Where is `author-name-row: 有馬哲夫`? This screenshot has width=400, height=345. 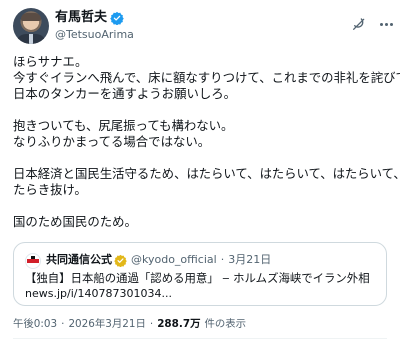
author-name-row: 有馬哲夫 is located at coordinates (89, 18).